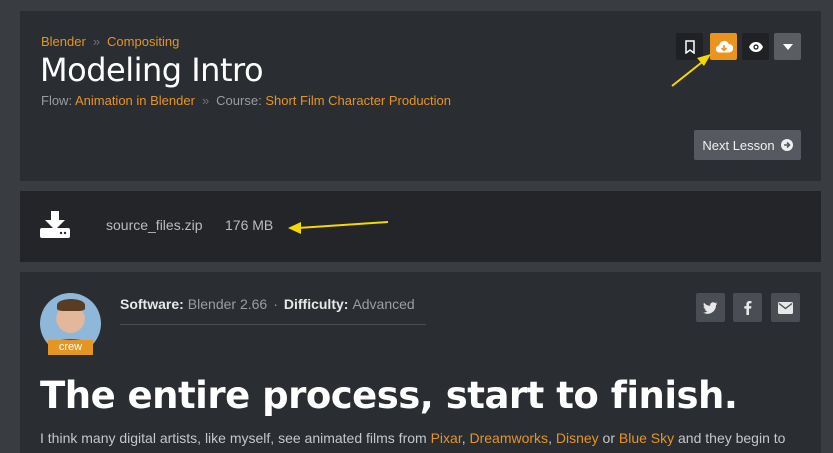  I want to click on share-twitter-button, so click(710, 307).